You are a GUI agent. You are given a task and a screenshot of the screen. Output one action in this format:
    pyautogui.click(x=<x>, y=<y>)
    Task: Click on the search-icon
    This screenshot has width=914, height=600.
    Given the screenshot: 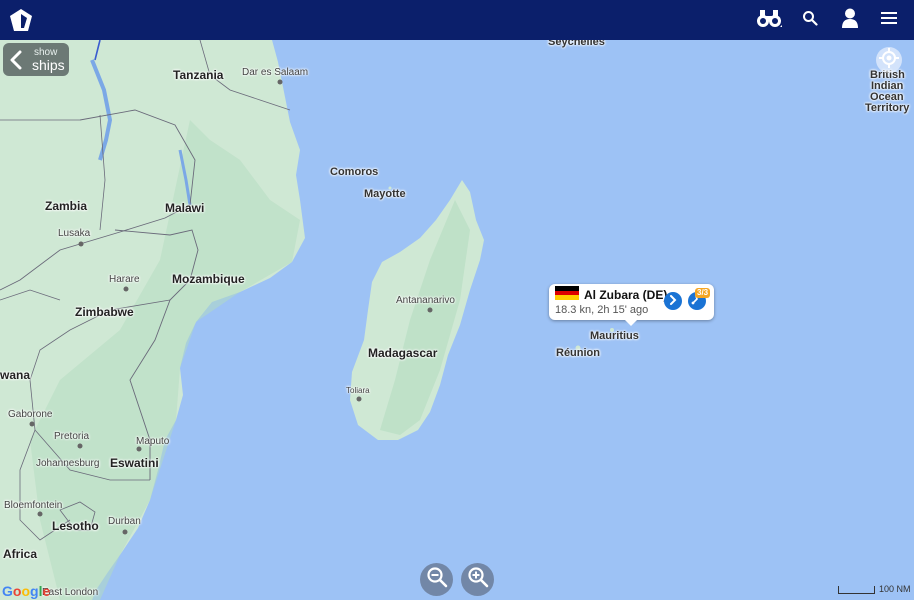 What is the action you would take?
    pyautogui.click(x=810, y=20)
    